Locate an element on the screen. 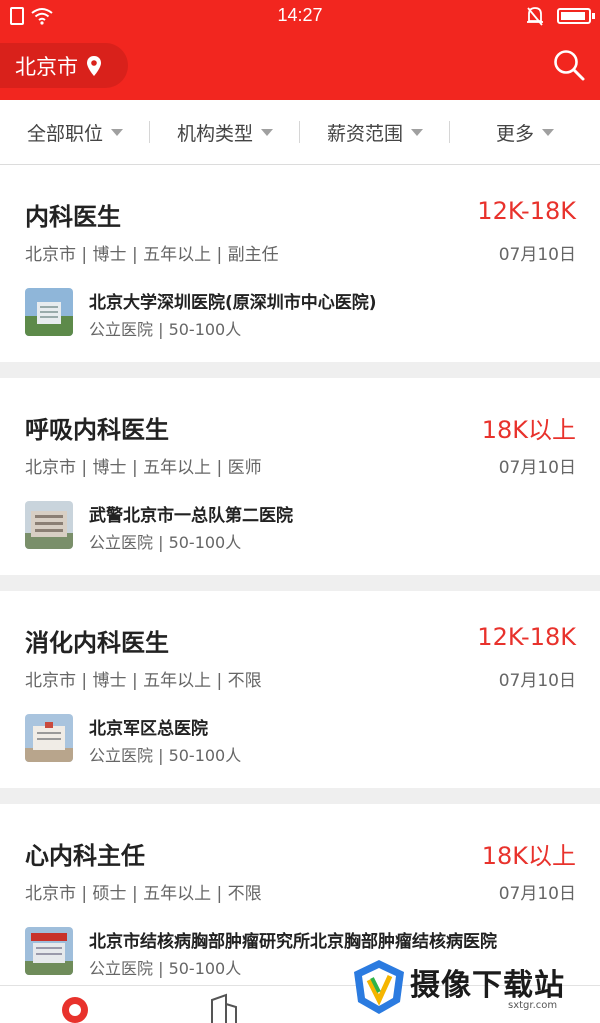 The width and height of the screenshot is (600, 1023). filter-position: 全部职位 is located at coordinates (75, 132).